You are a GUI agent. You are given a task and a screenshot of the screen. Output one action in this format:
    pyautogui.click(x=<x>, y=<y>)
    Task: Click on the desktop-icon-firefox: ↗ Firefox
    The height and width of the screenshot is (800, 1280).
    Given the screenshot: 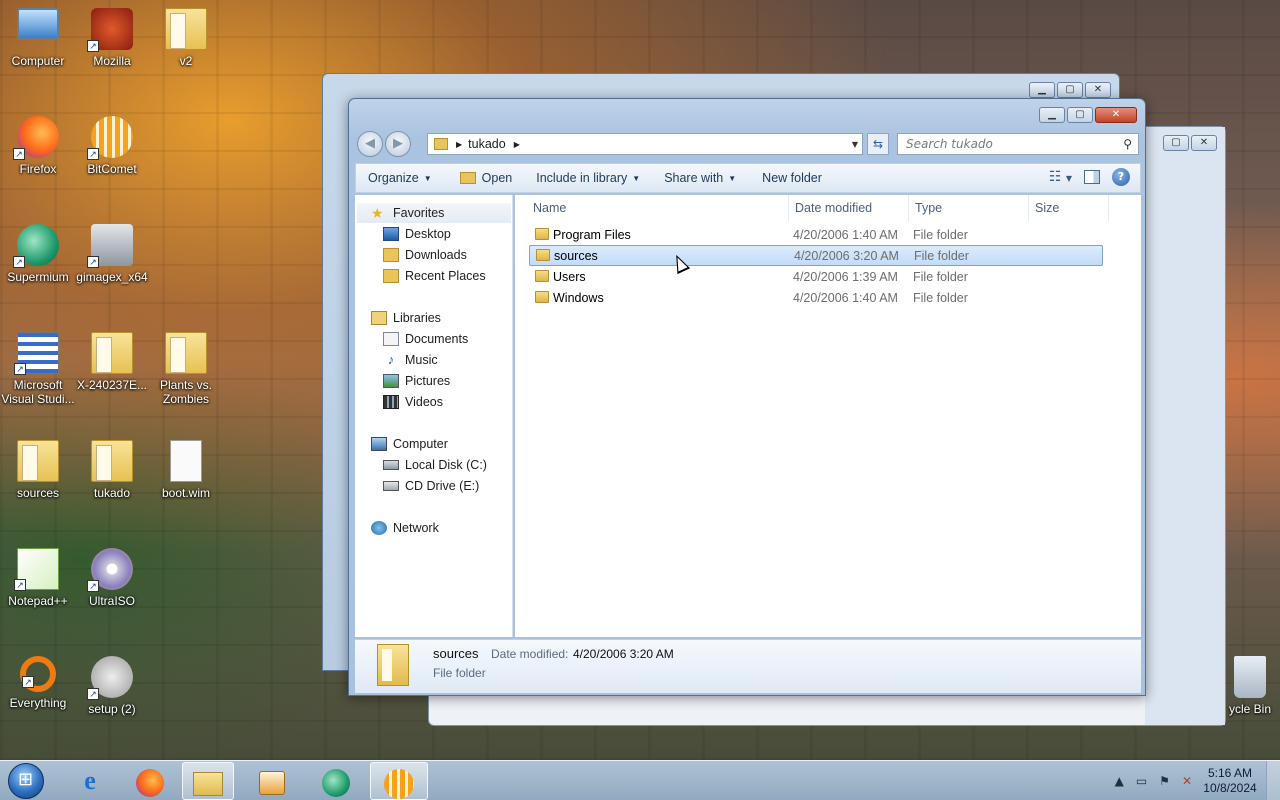 What is the action you would take?
    pyautogui.click(x=38, y=146)
    